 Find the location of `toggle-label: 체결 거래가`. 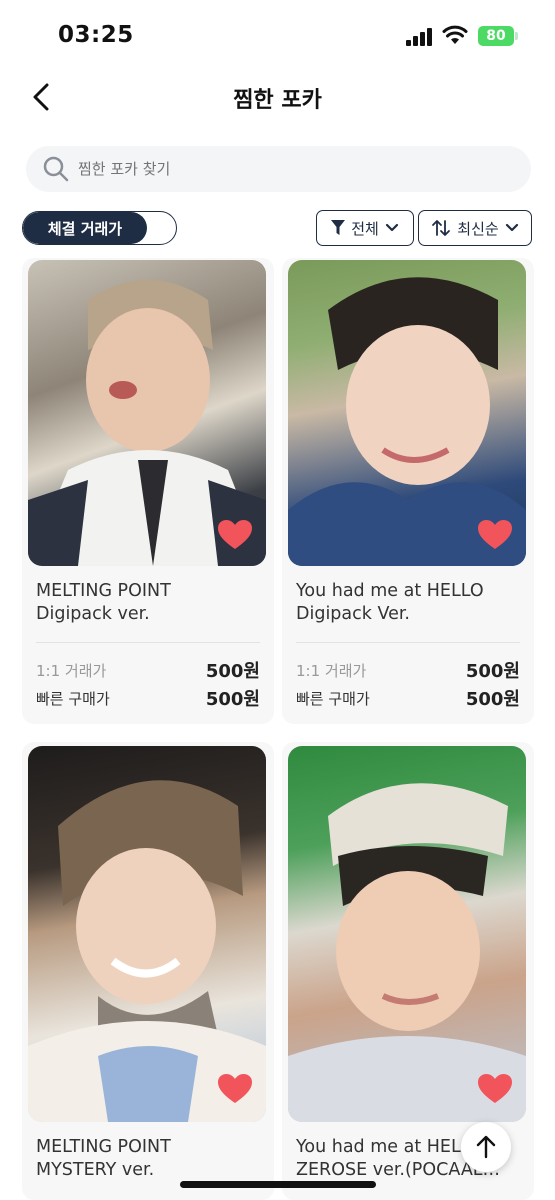

toggle-label: 체결 거래가 is located at coordinates (85, 228).